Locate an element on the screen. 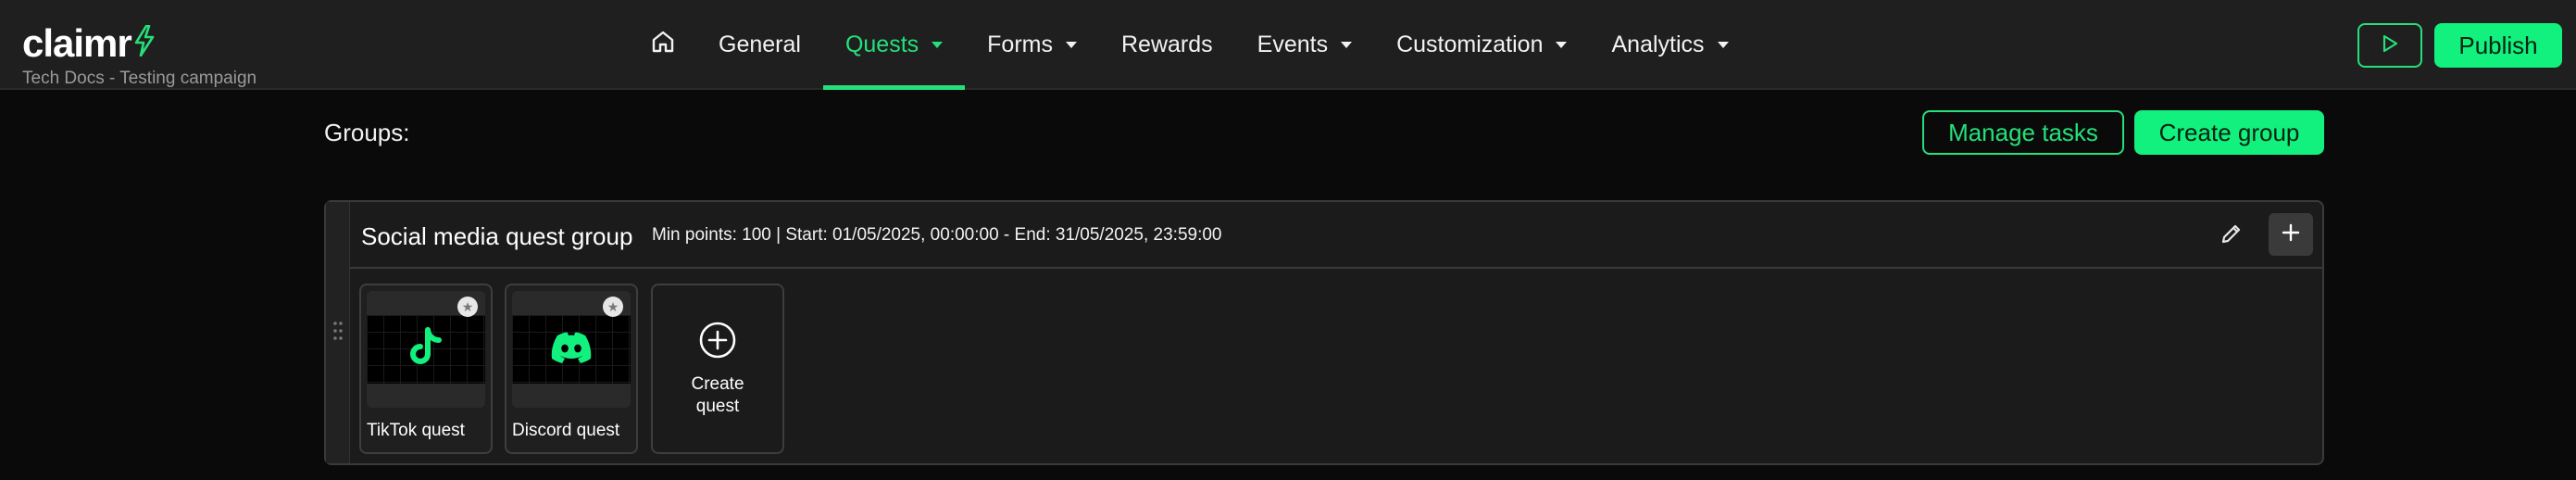 This screenshot has height=480, width=2576. brand-name: claimr is located at coordinates (77, 43).